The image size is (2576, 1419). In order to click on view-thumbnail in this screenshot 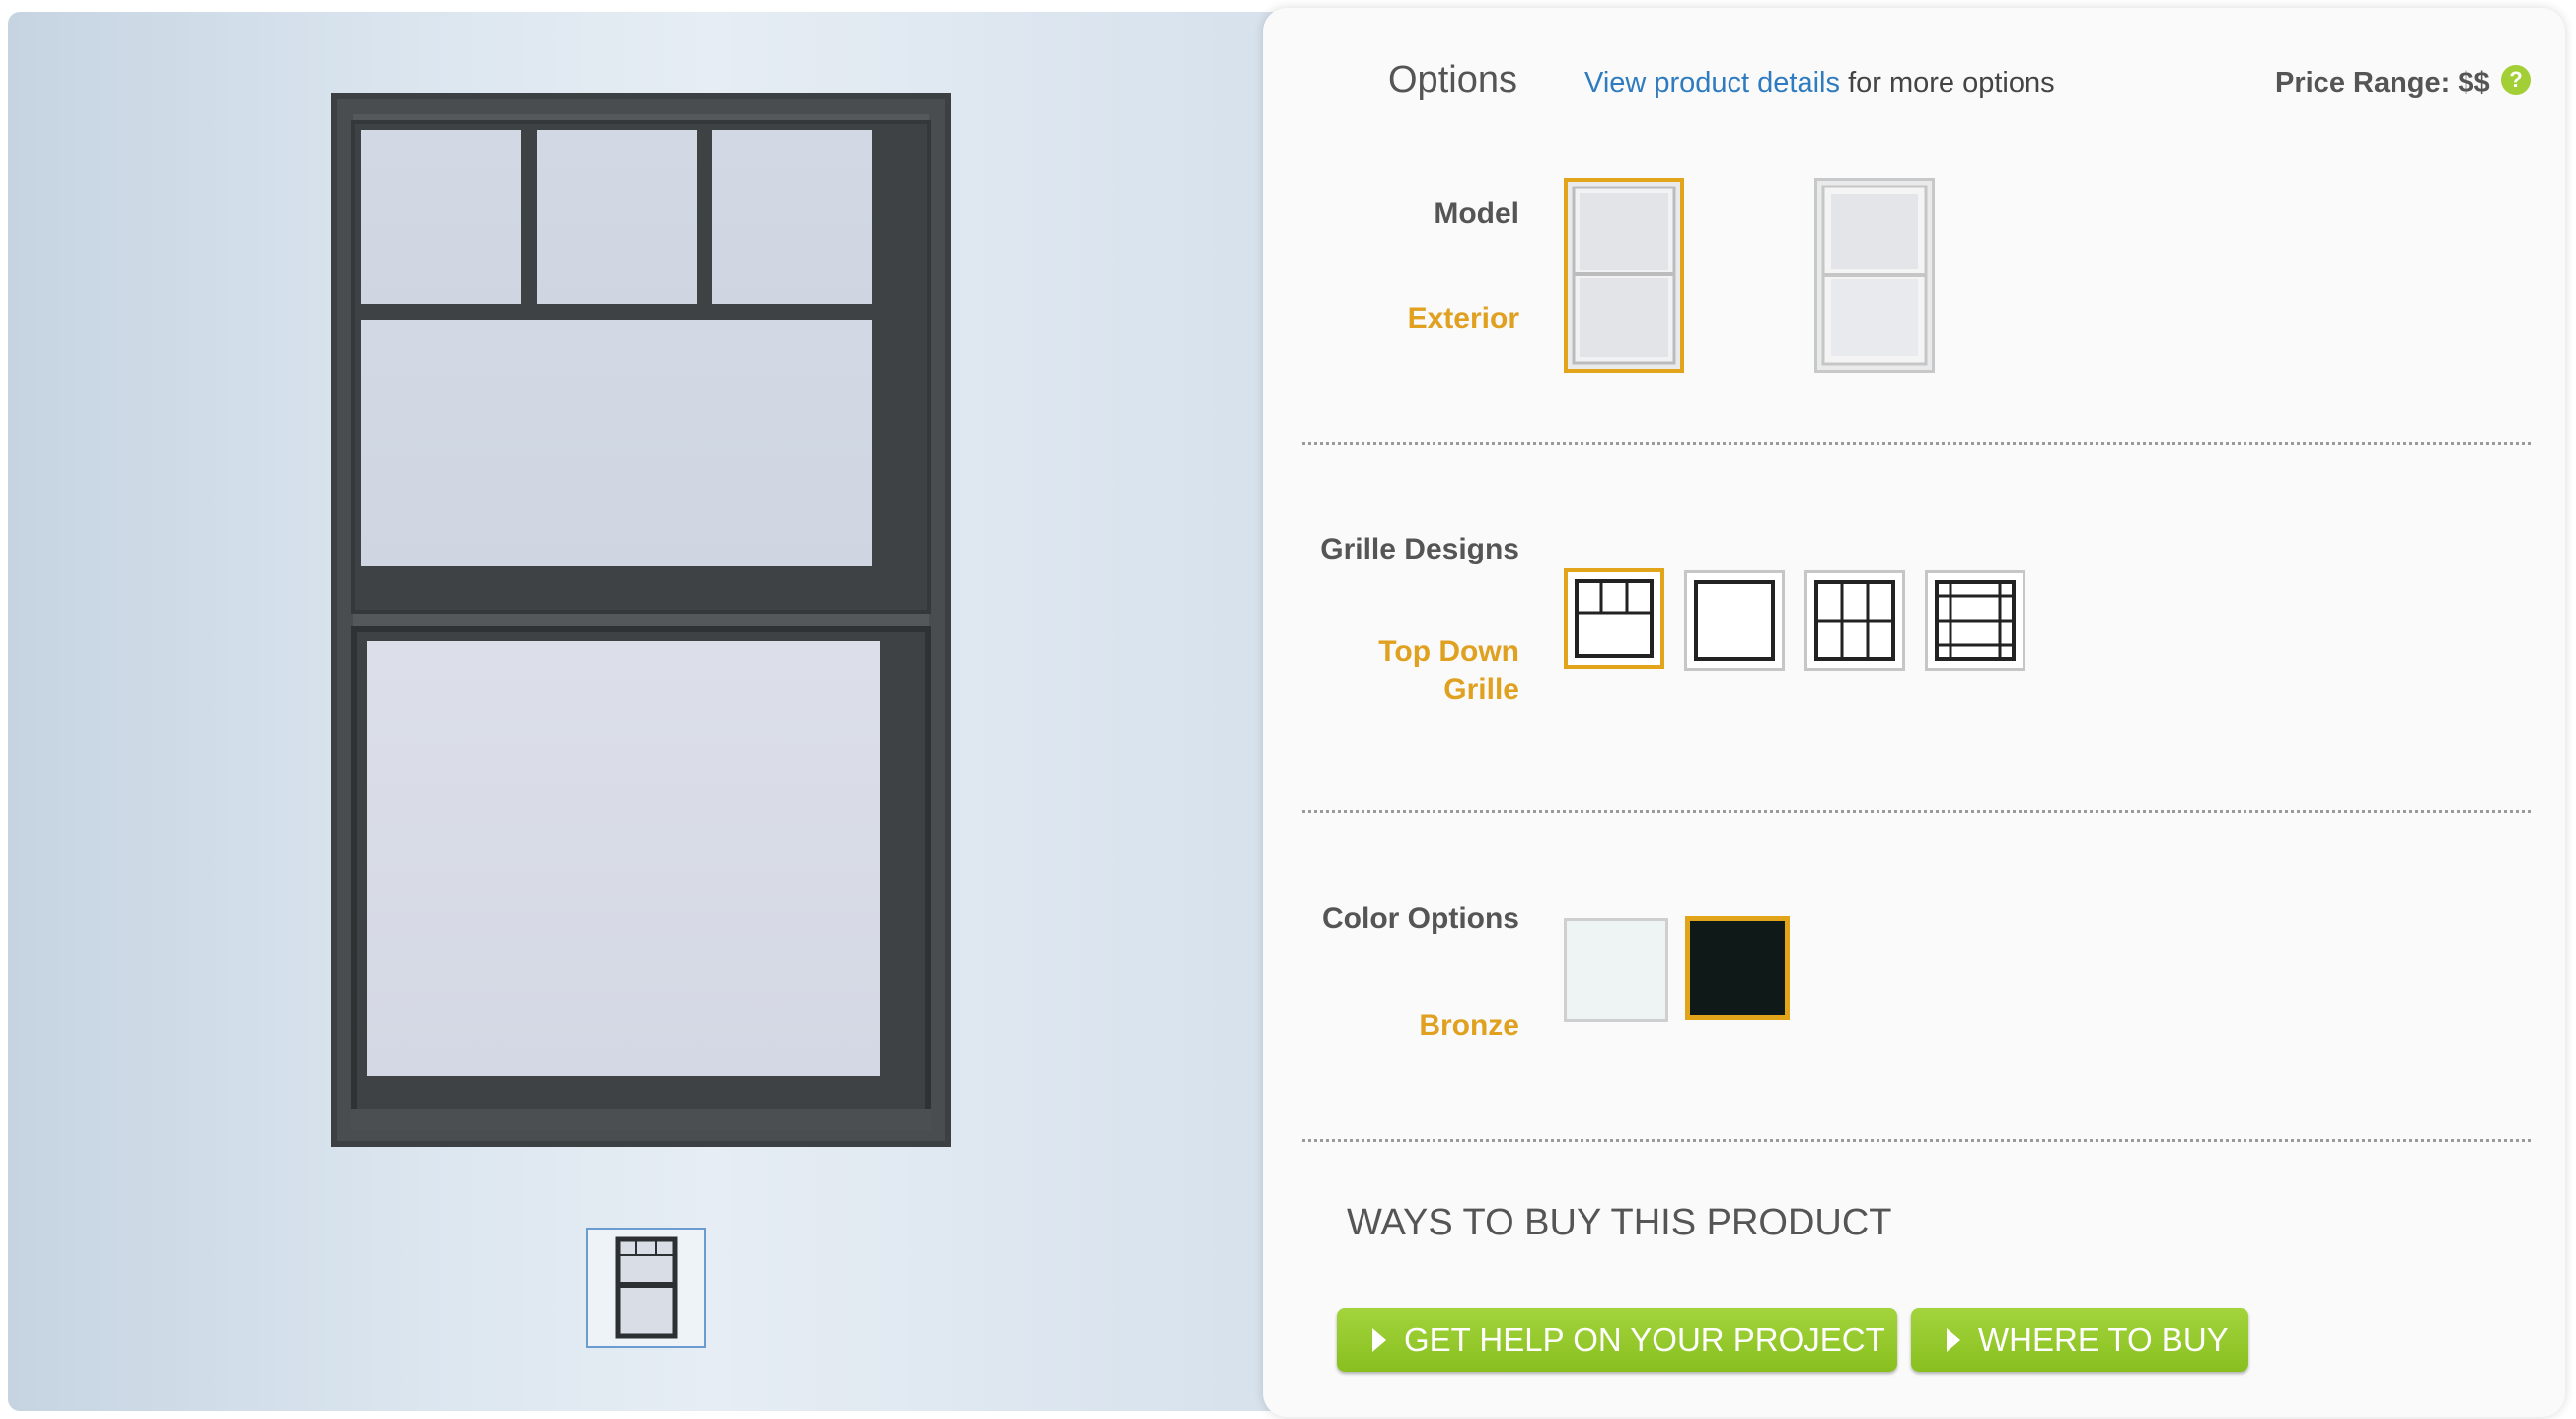, I will do `click(646, 1288)`.